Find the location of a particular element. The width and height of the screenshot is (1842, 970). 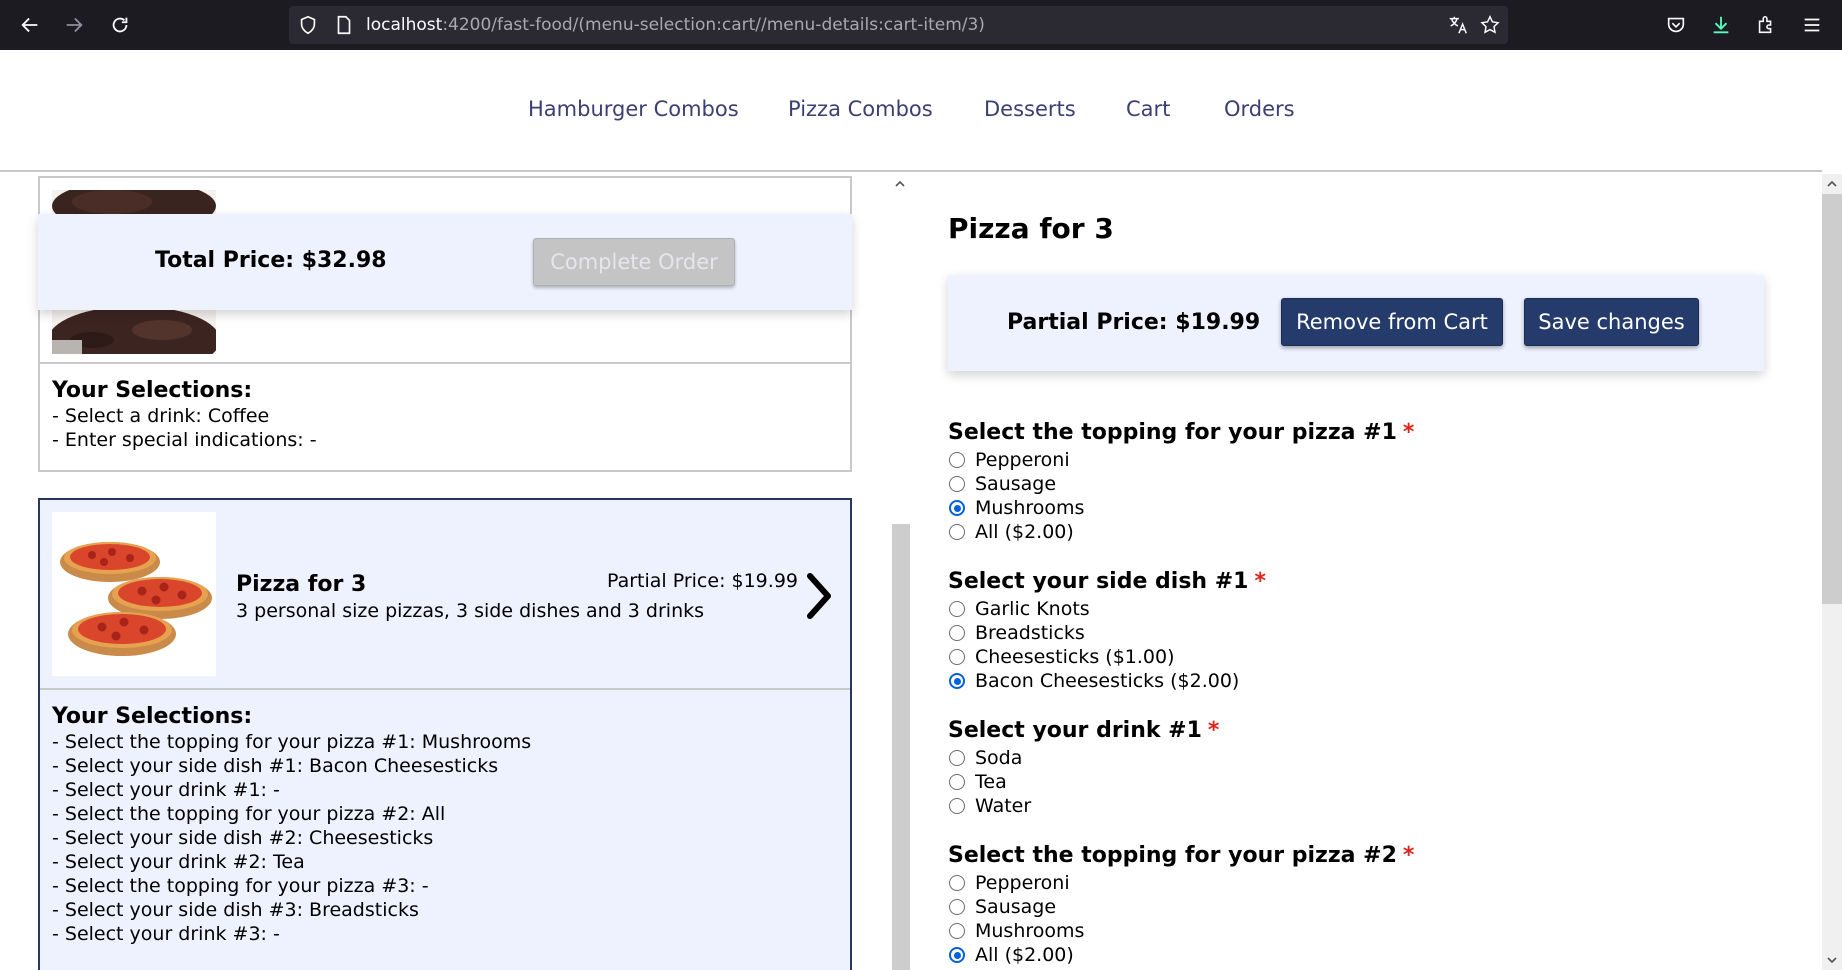

radio-label: Soda is located at coordinates (998, 758).